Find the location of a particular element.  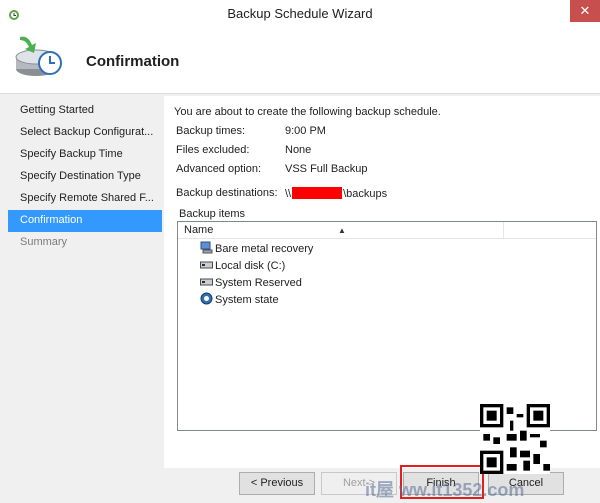

files-excluded-value: None is located at coordinates (298, 150).